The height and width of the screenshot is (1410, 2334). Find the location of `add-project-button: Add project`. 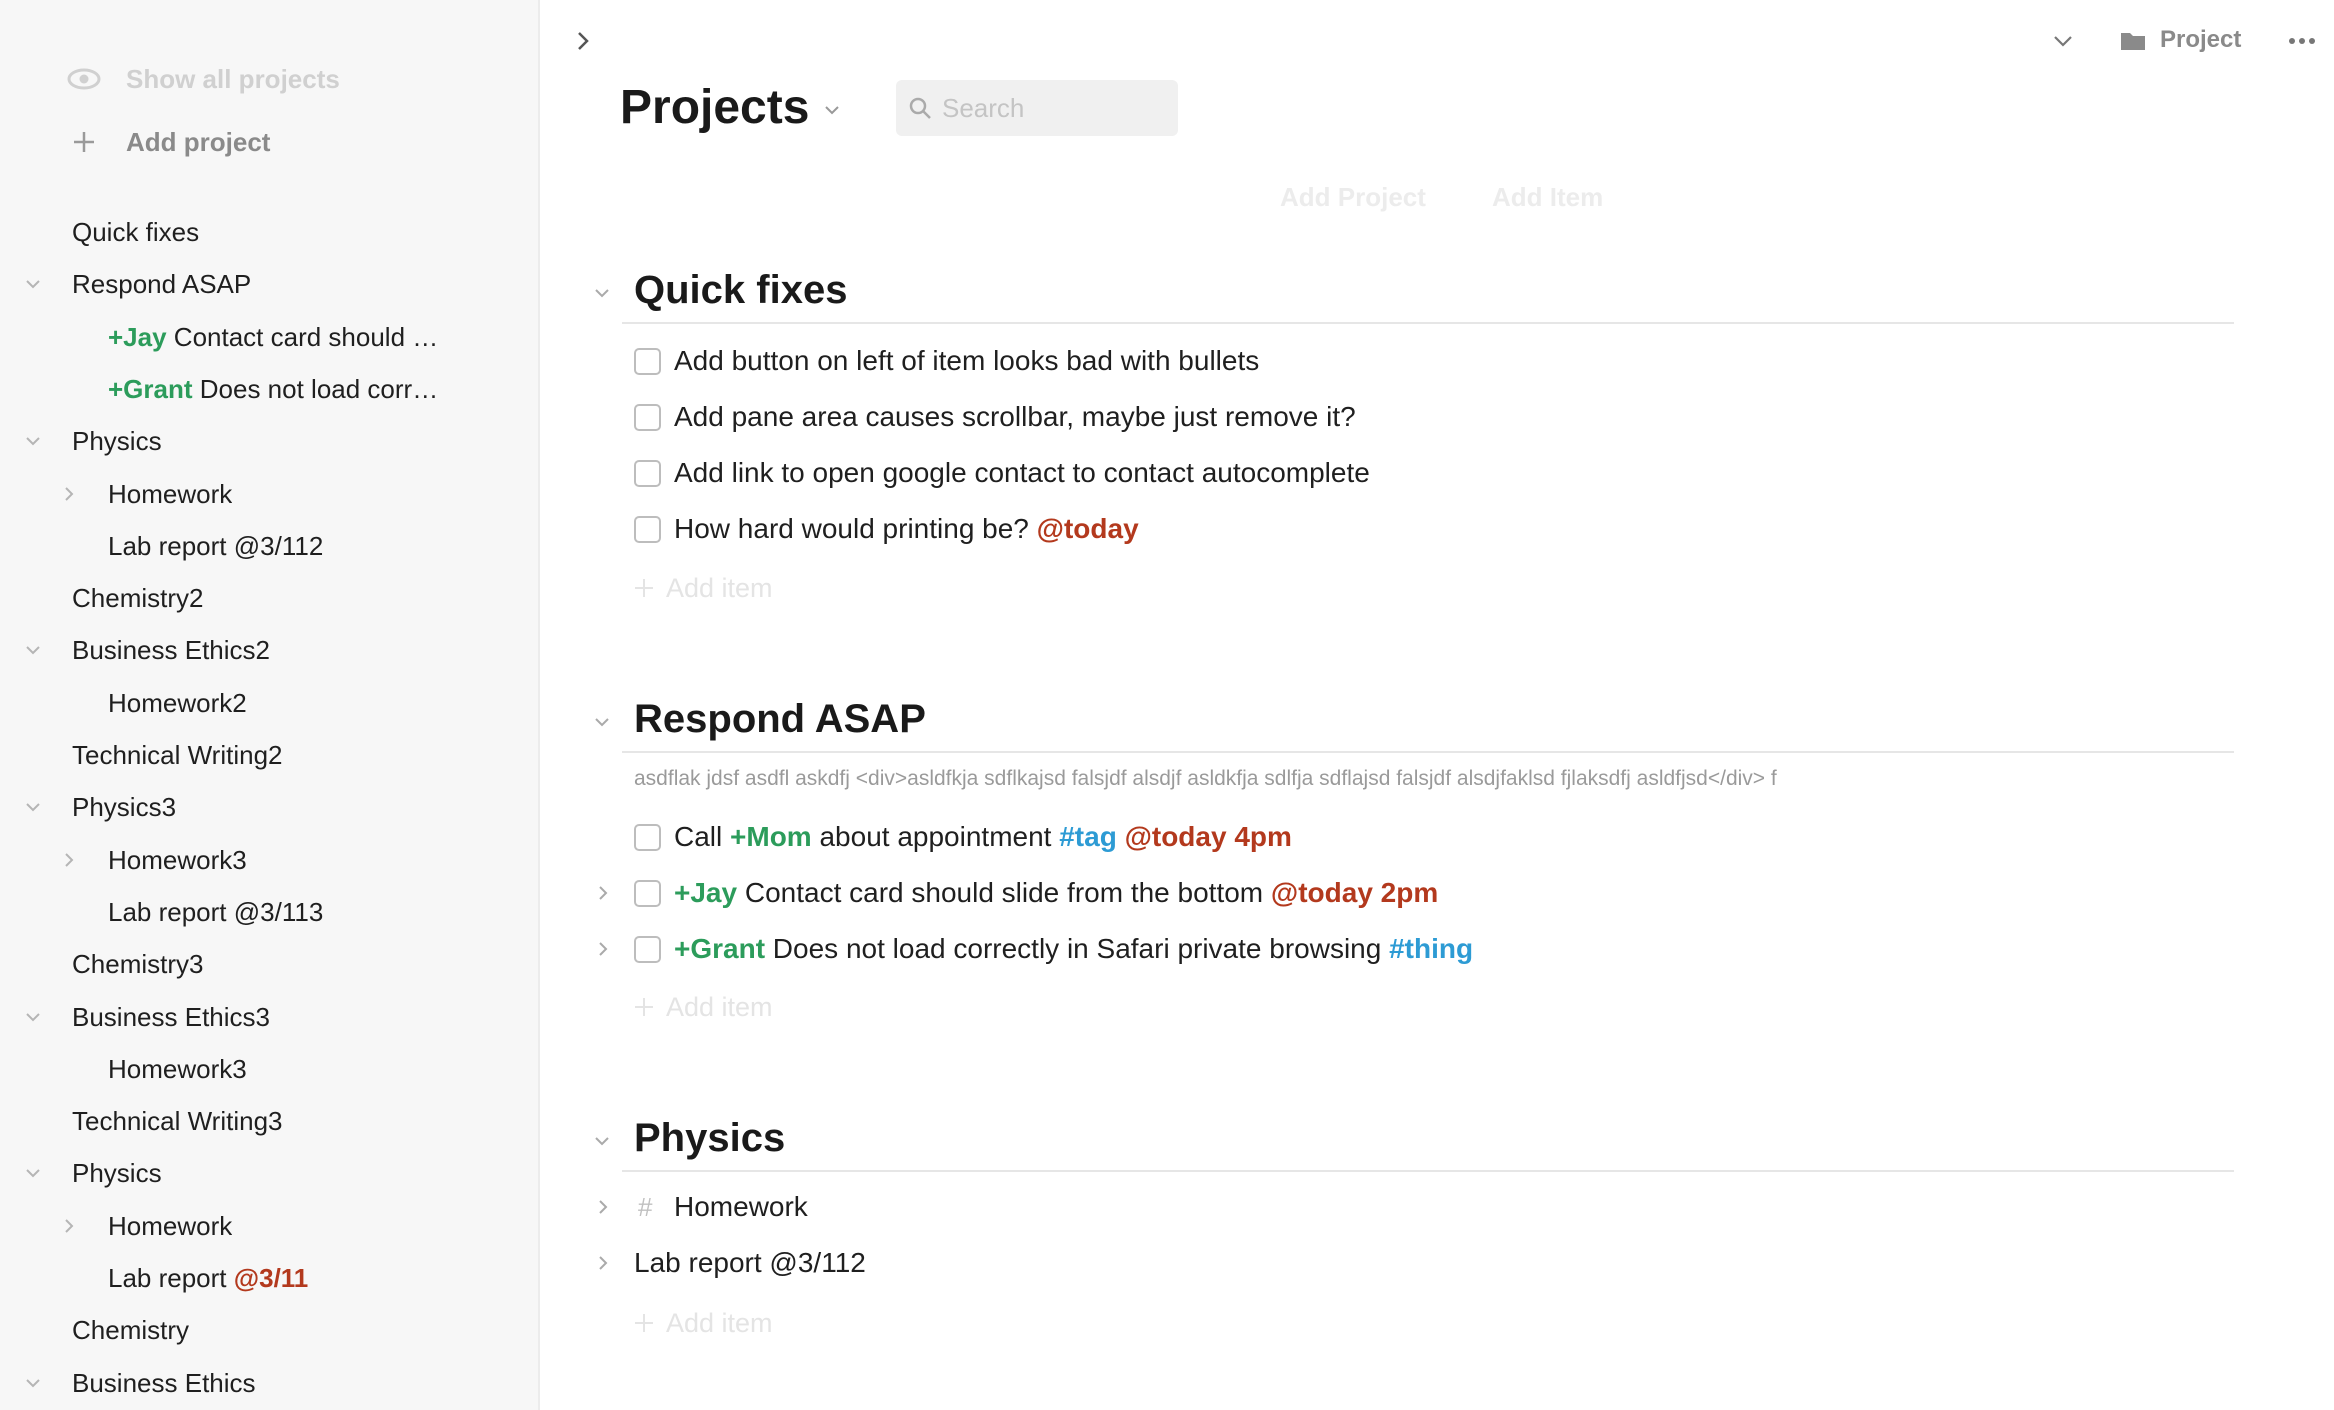

add-project-button: Add project is located at coordinates (167, 142).